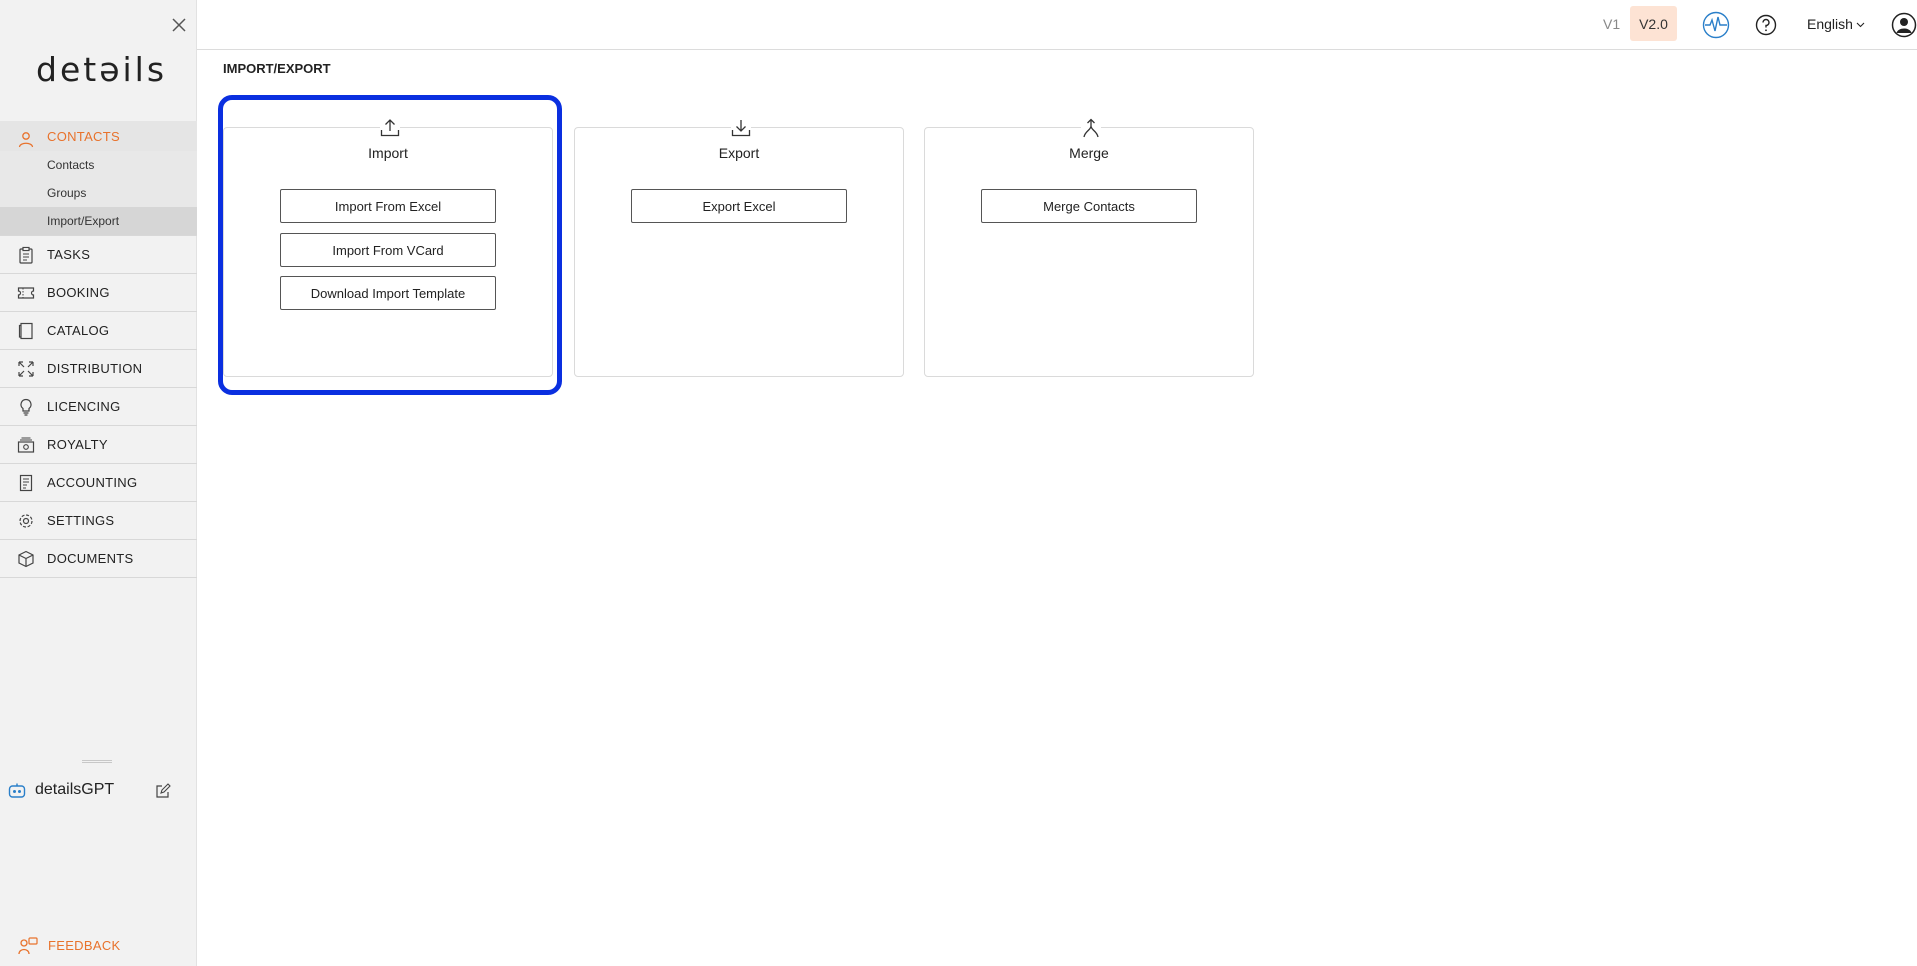  I want to click on edit-icon, so click(163, 791).